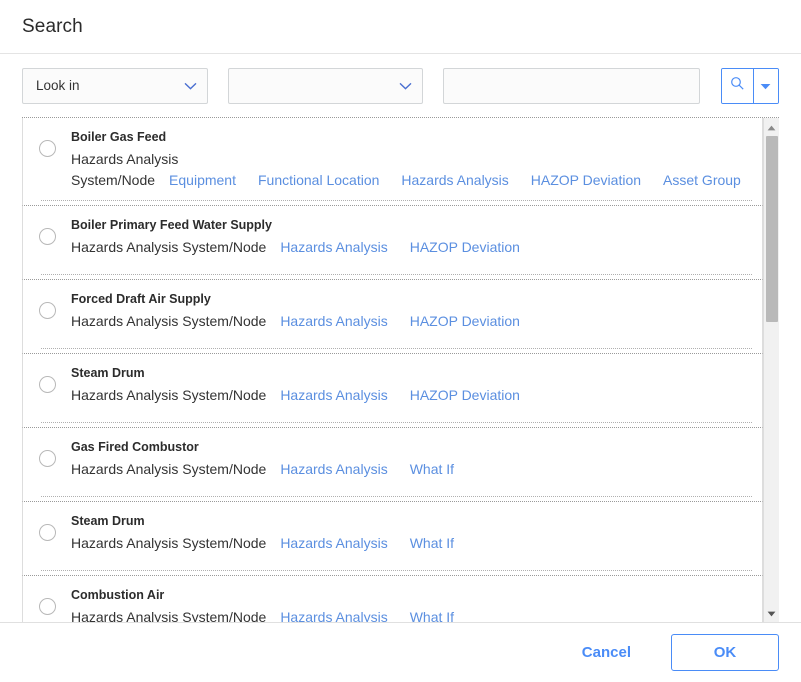 This screenshot has height=682, width=801. I want to click on page-title: Search, so click(52, 26).